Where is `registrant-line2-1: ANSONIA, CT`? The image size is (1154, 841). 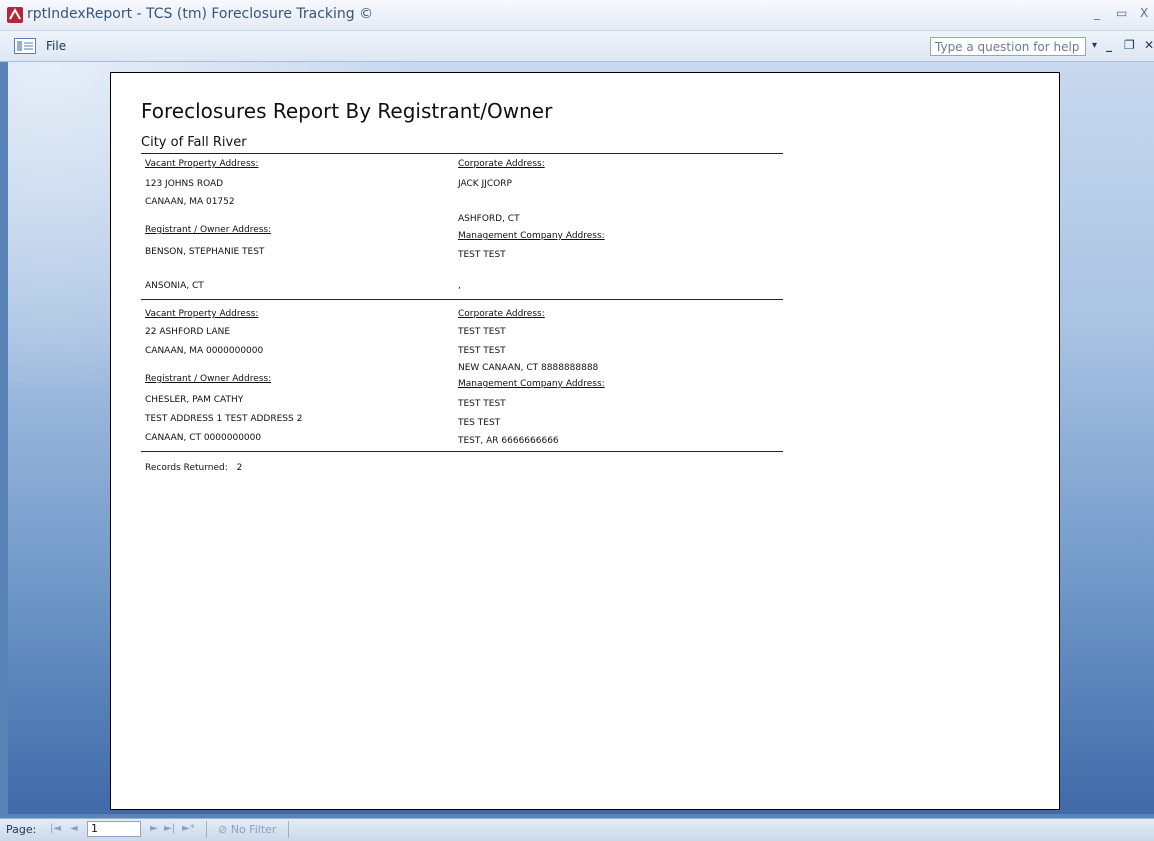
registrant-line2-1: ANSONIA, CT is located at coordinates (174, 286).